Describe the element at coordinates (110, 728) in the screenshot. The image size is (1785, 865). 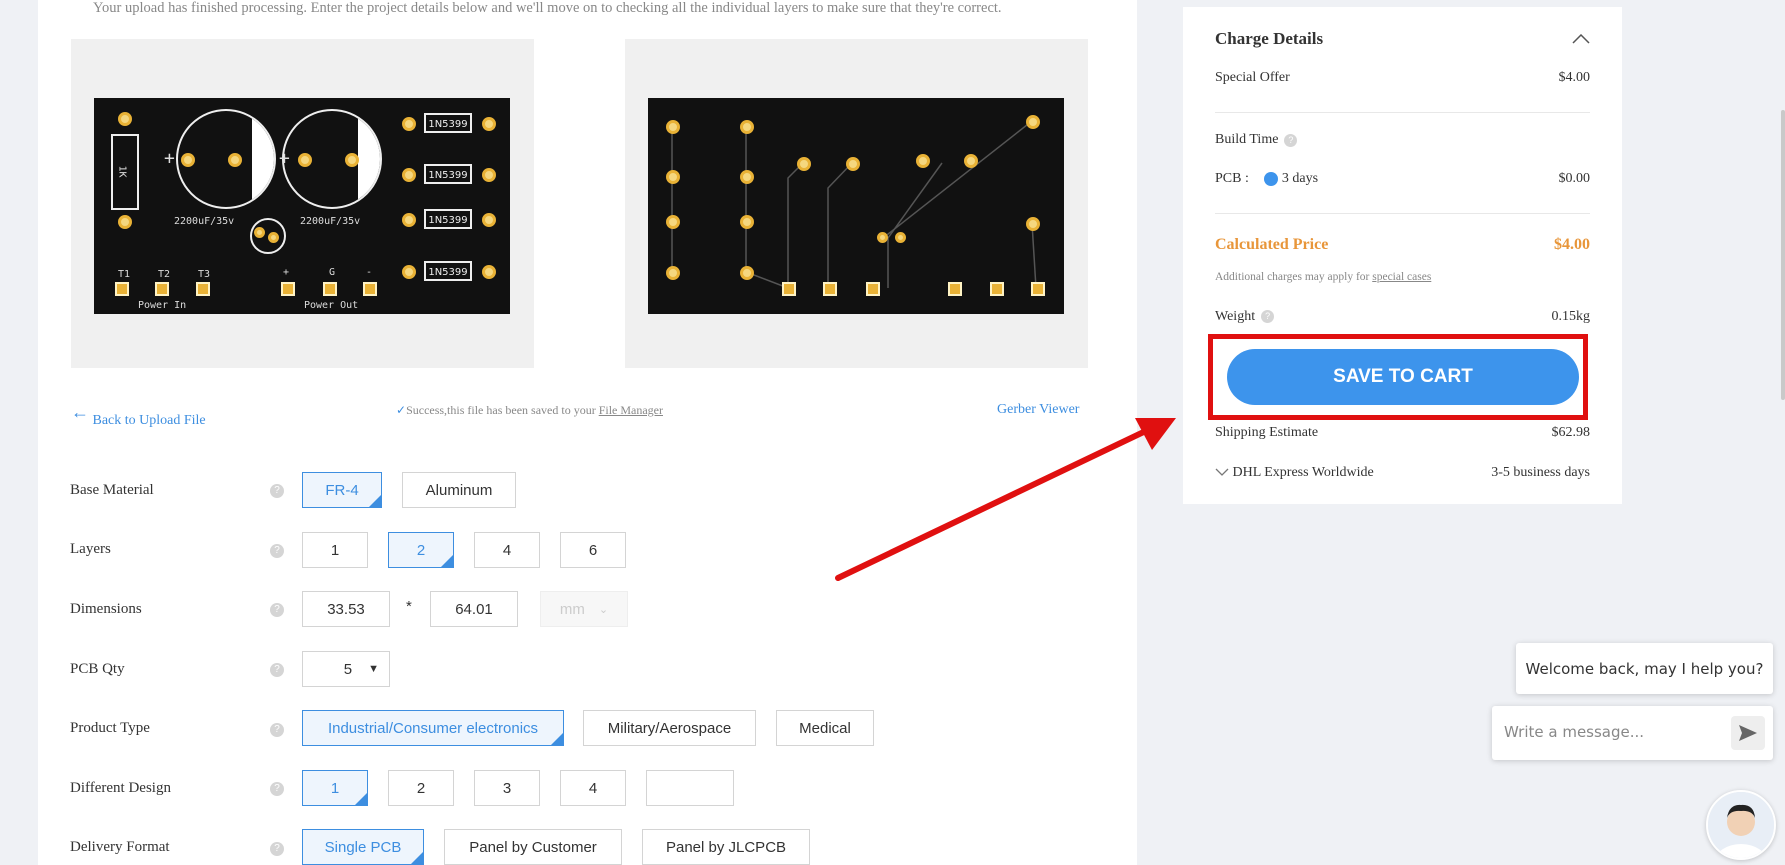
I see `product-type-label: Product Type` at that location.